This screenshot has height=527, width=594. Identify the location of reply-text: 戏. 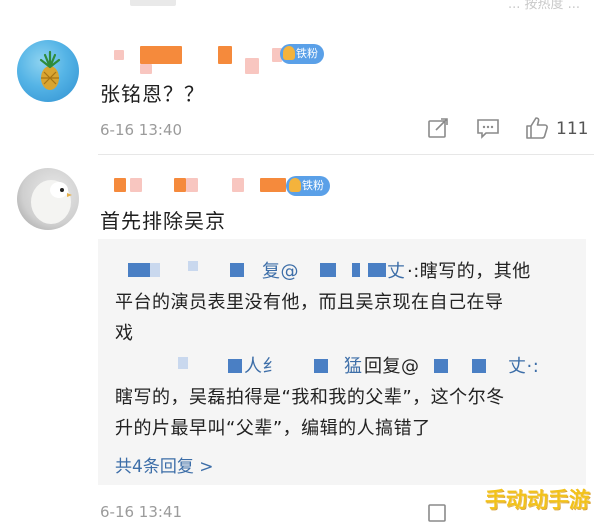
(124, 333).